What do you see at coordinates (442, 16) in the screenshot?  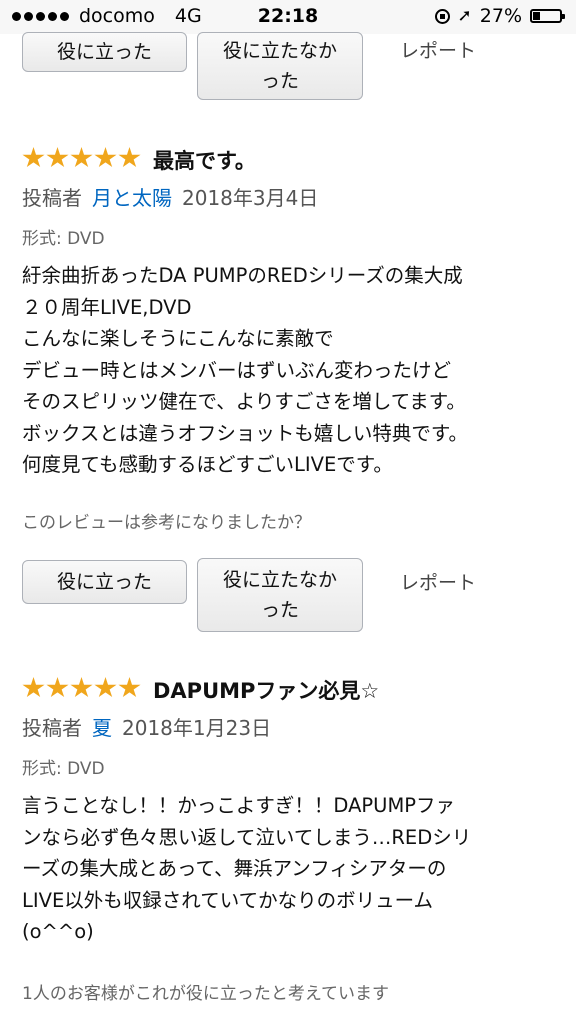 I see `orientation-lock-icon` at bounding box center [442, 16].